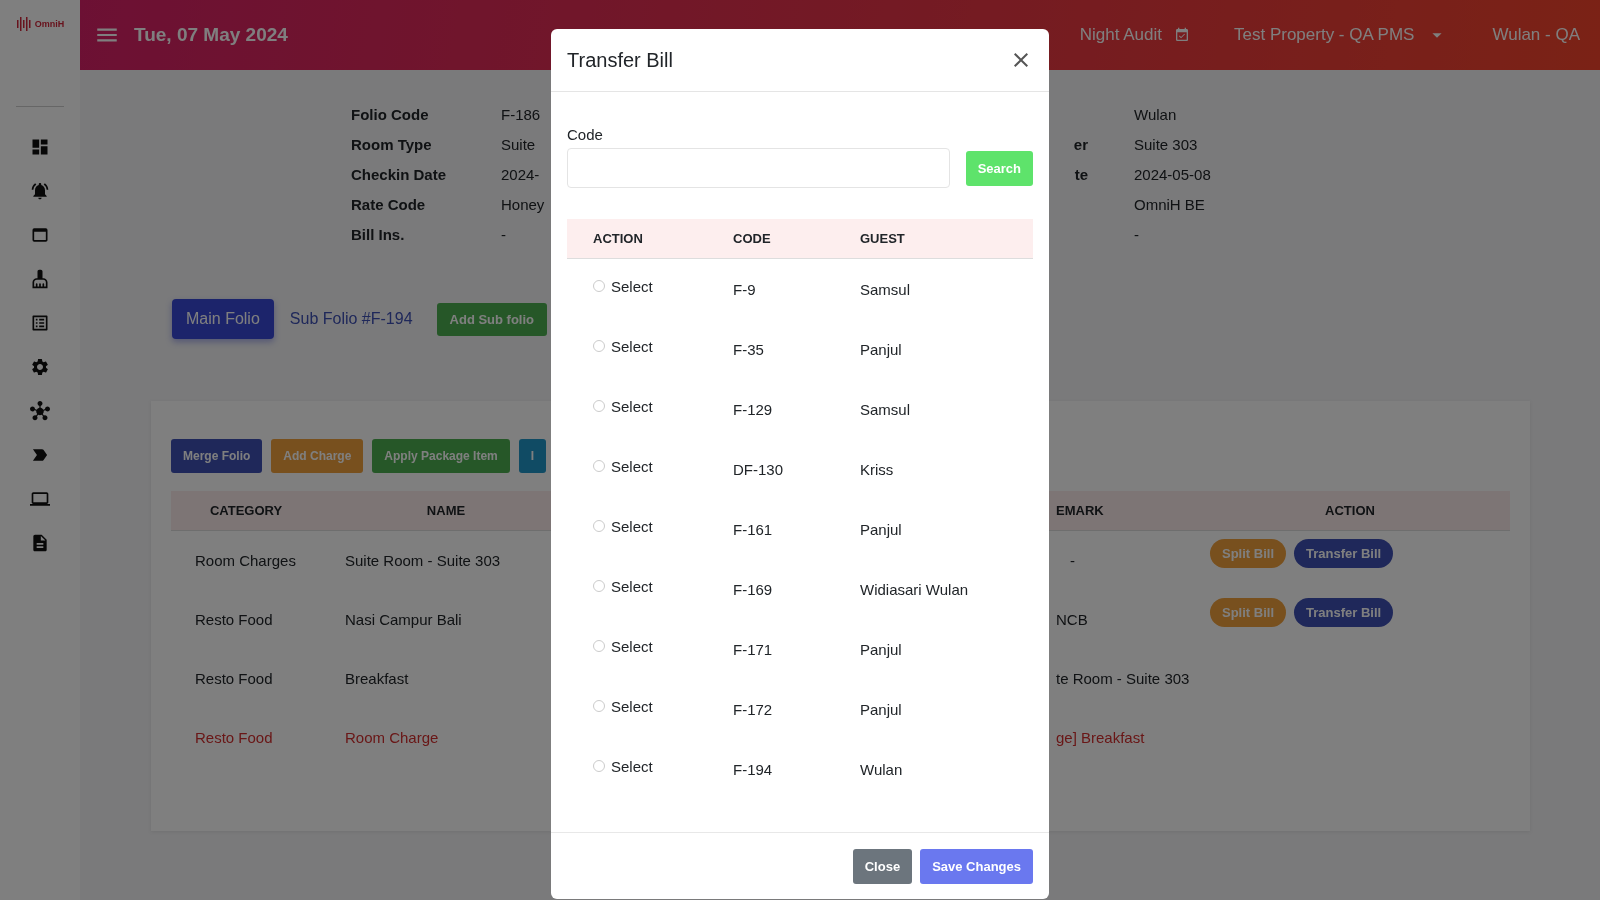  What do you see at coordinates (378, 234) in the screenshot?
I see `info-label: Bill Ins.` at bounding box center [378, 234].